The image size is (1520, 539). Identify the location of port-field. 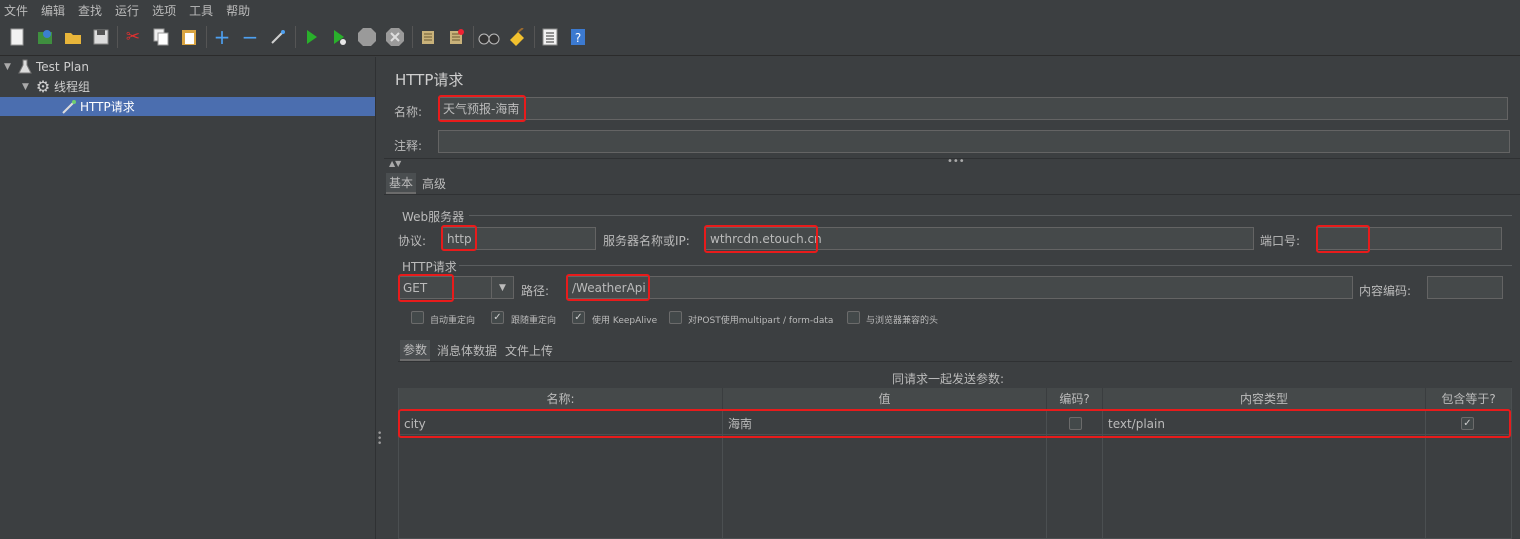
(1409, 238).